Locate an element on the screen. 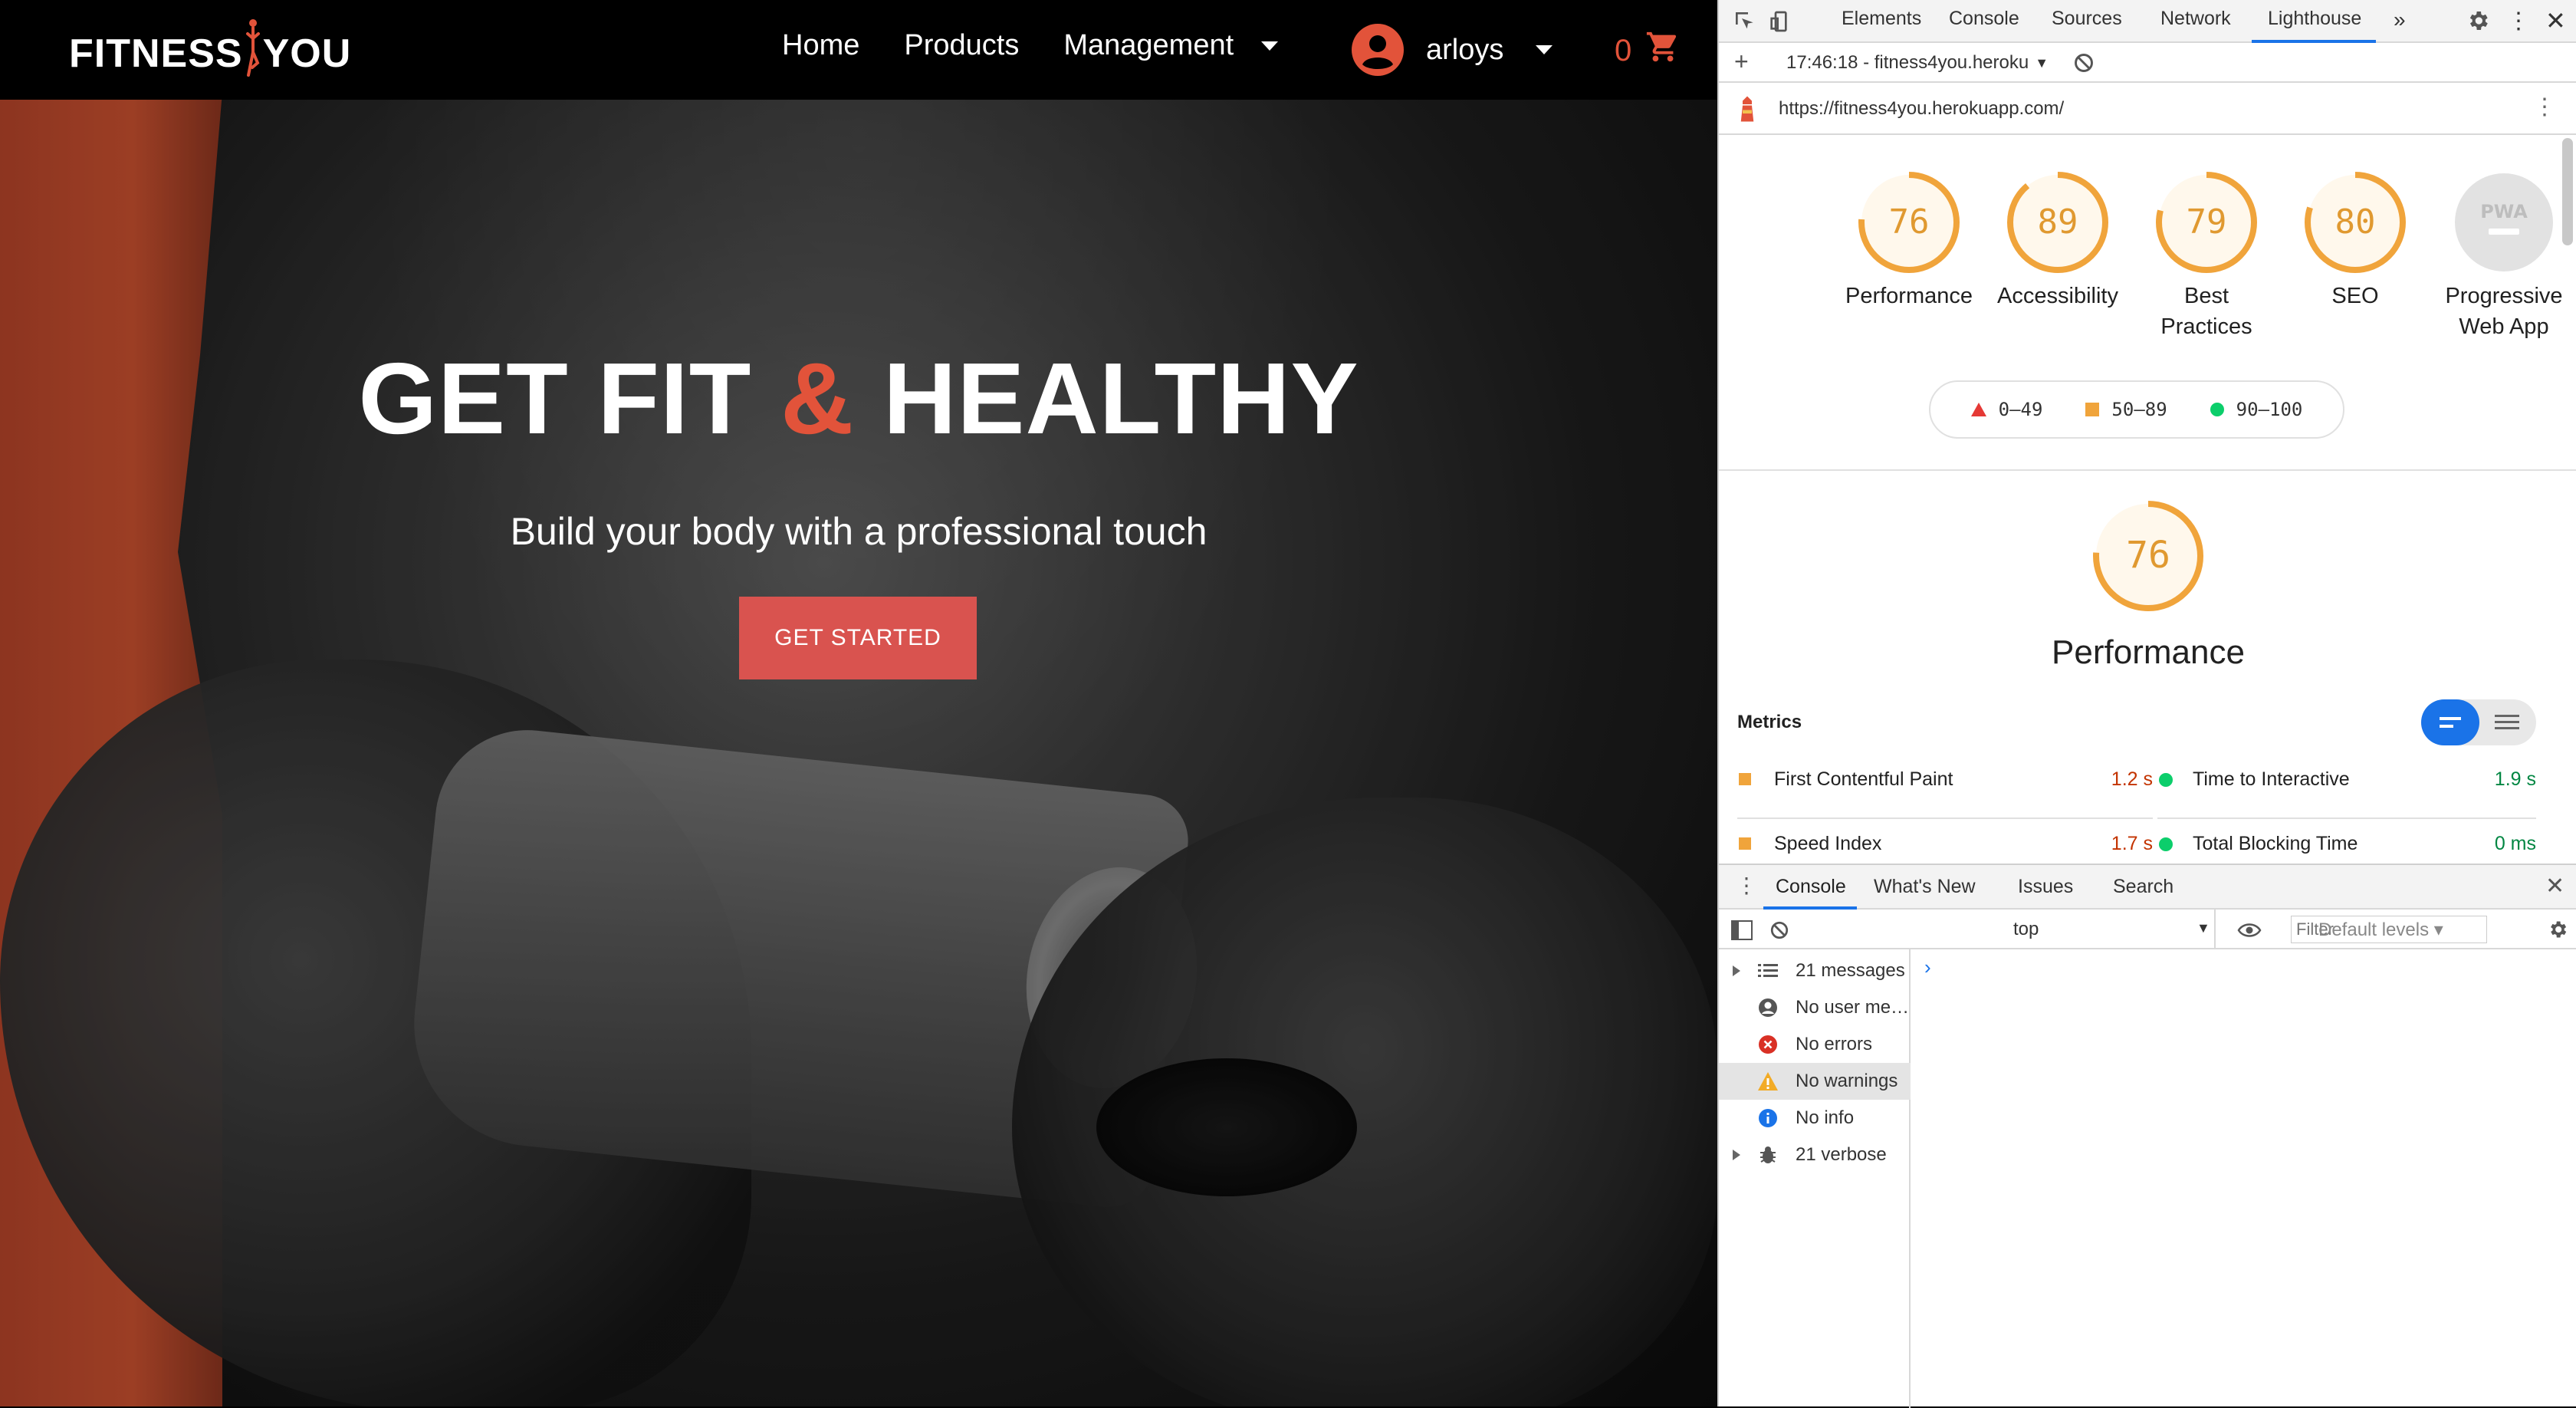 Image resolution: width=2576 pixels, height=1408 pixels. drawer-tab-issues: Issues is located at coordinates (2045, 887).